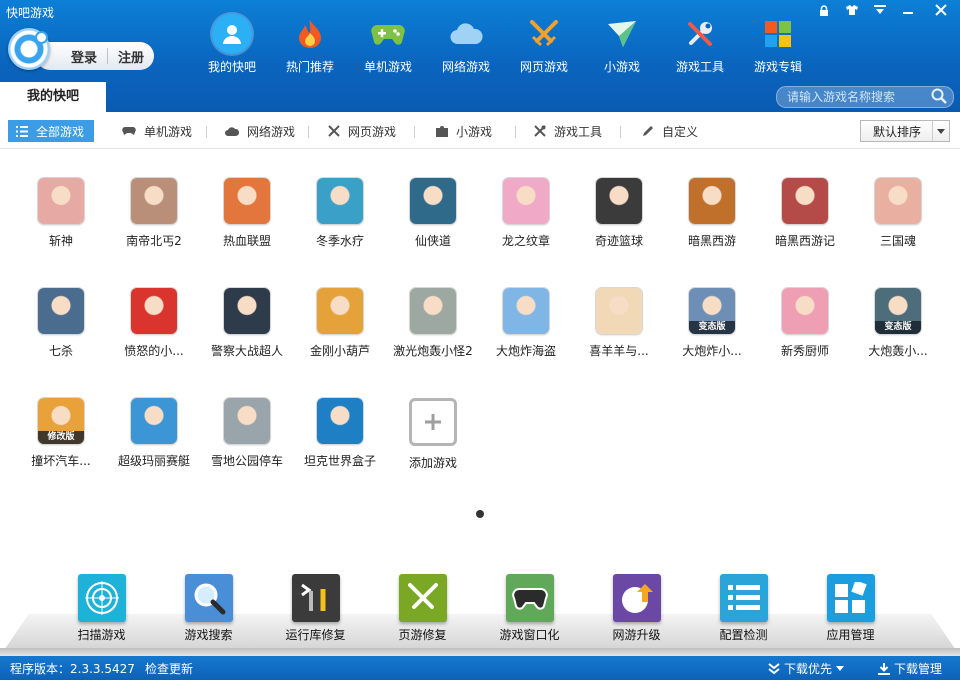 This screenshot has height=680, width=960. What do you see at coordinates (154, 213) in the screenshot?
I see `game-tile: 南帝北丐2` at bounding box center [154, 213].